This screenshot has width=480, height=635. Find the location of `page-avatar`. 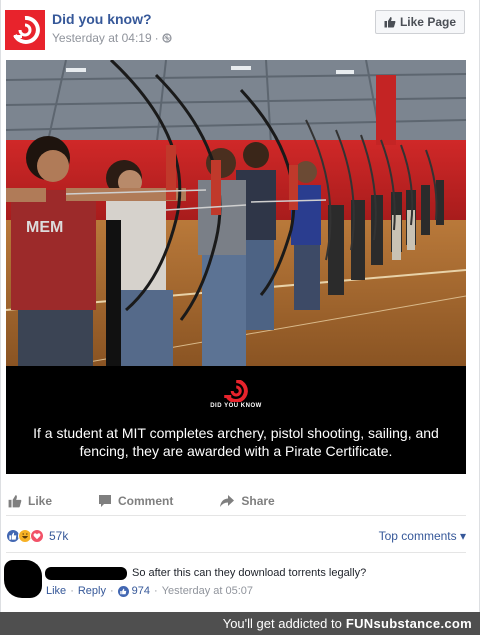

page-avatar is located at coordinates (25, 30).